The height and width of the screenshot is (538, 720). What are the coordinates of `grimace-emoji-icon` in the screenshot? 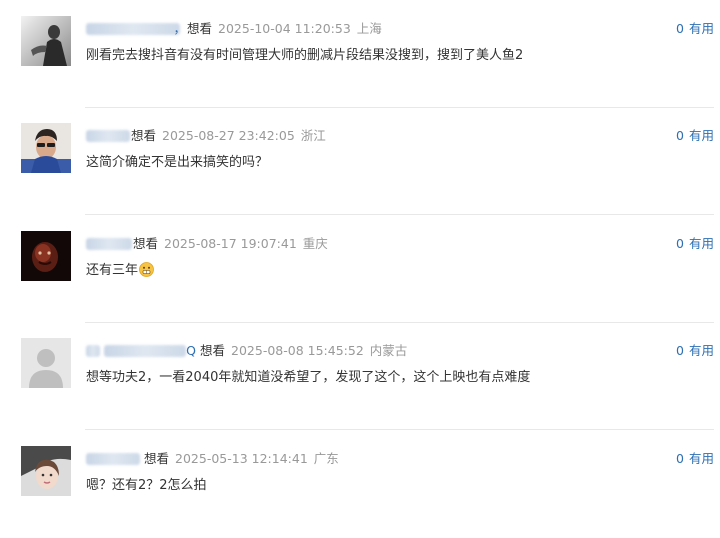 It's located at (146, 273).